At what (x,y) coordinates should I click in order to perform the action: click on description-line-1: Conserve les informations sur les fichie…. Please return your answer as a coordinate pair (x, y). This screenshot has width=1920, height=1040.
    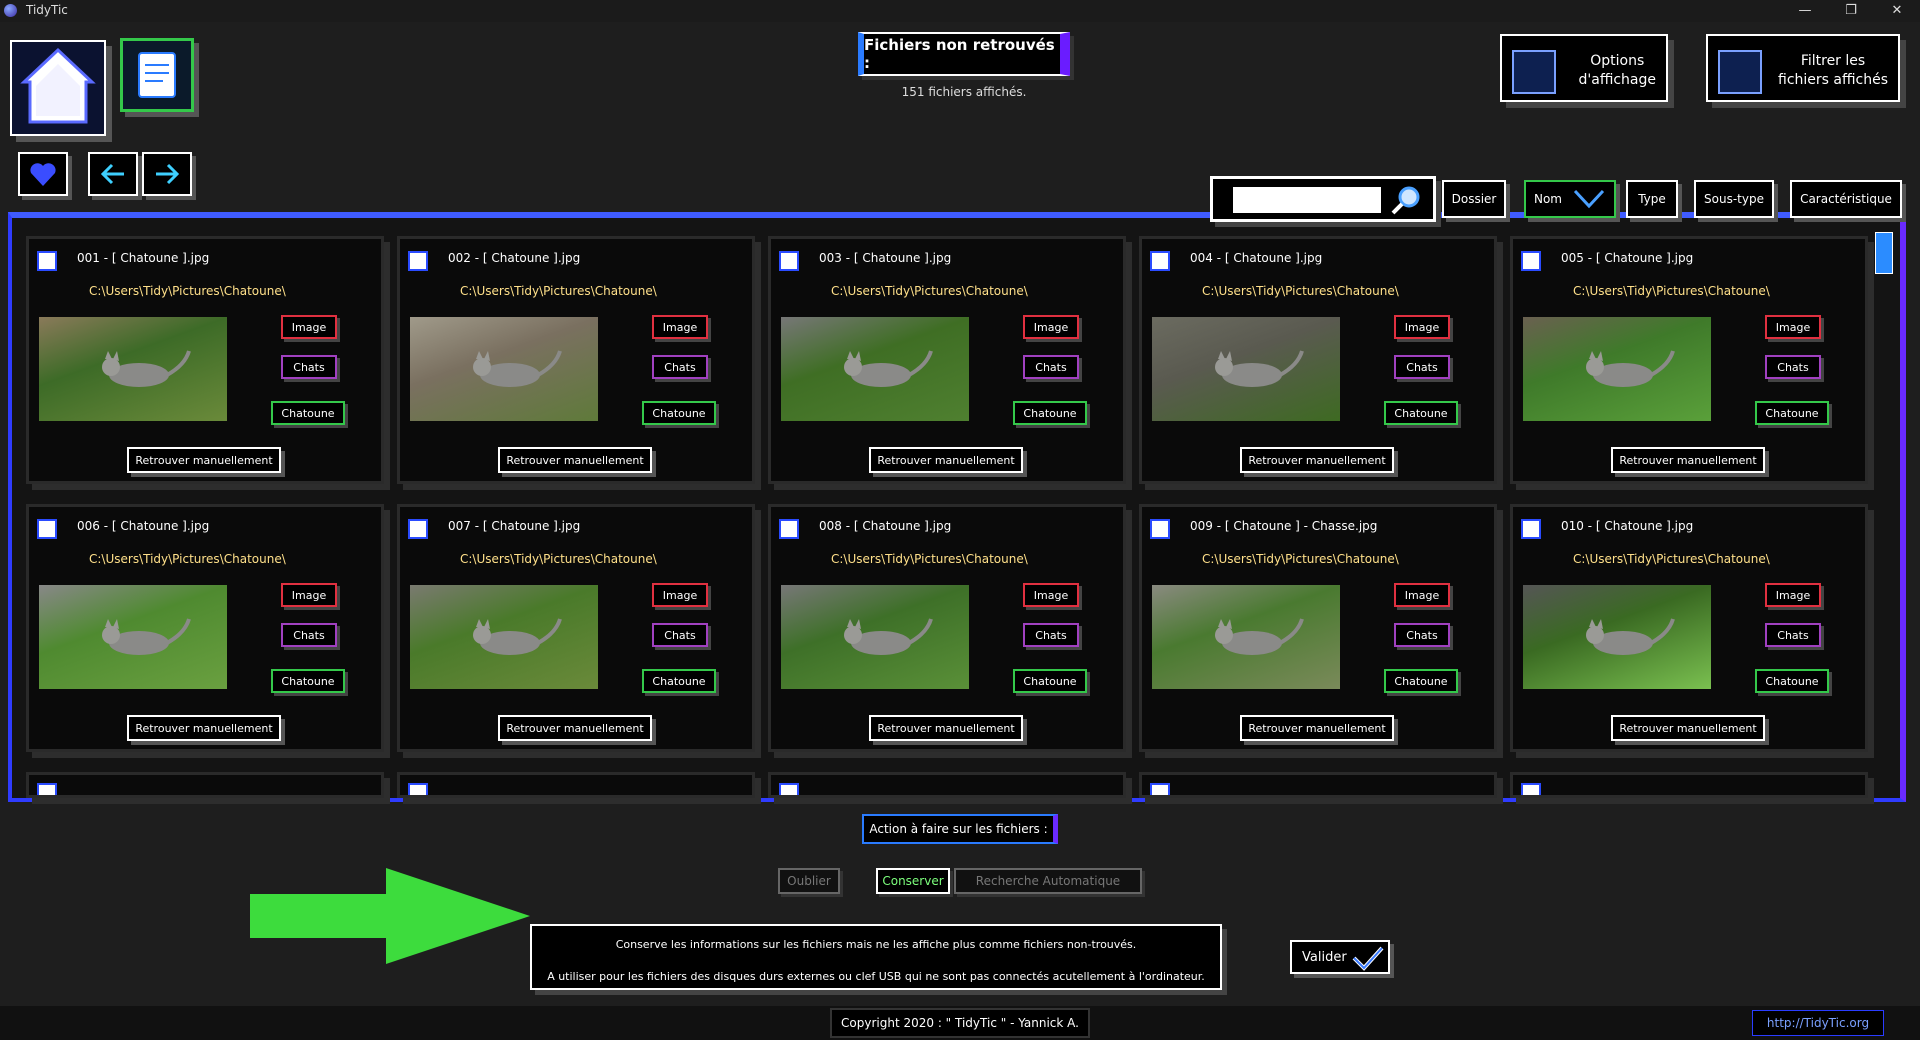
    Looking at the image, I should click on (876, 944).